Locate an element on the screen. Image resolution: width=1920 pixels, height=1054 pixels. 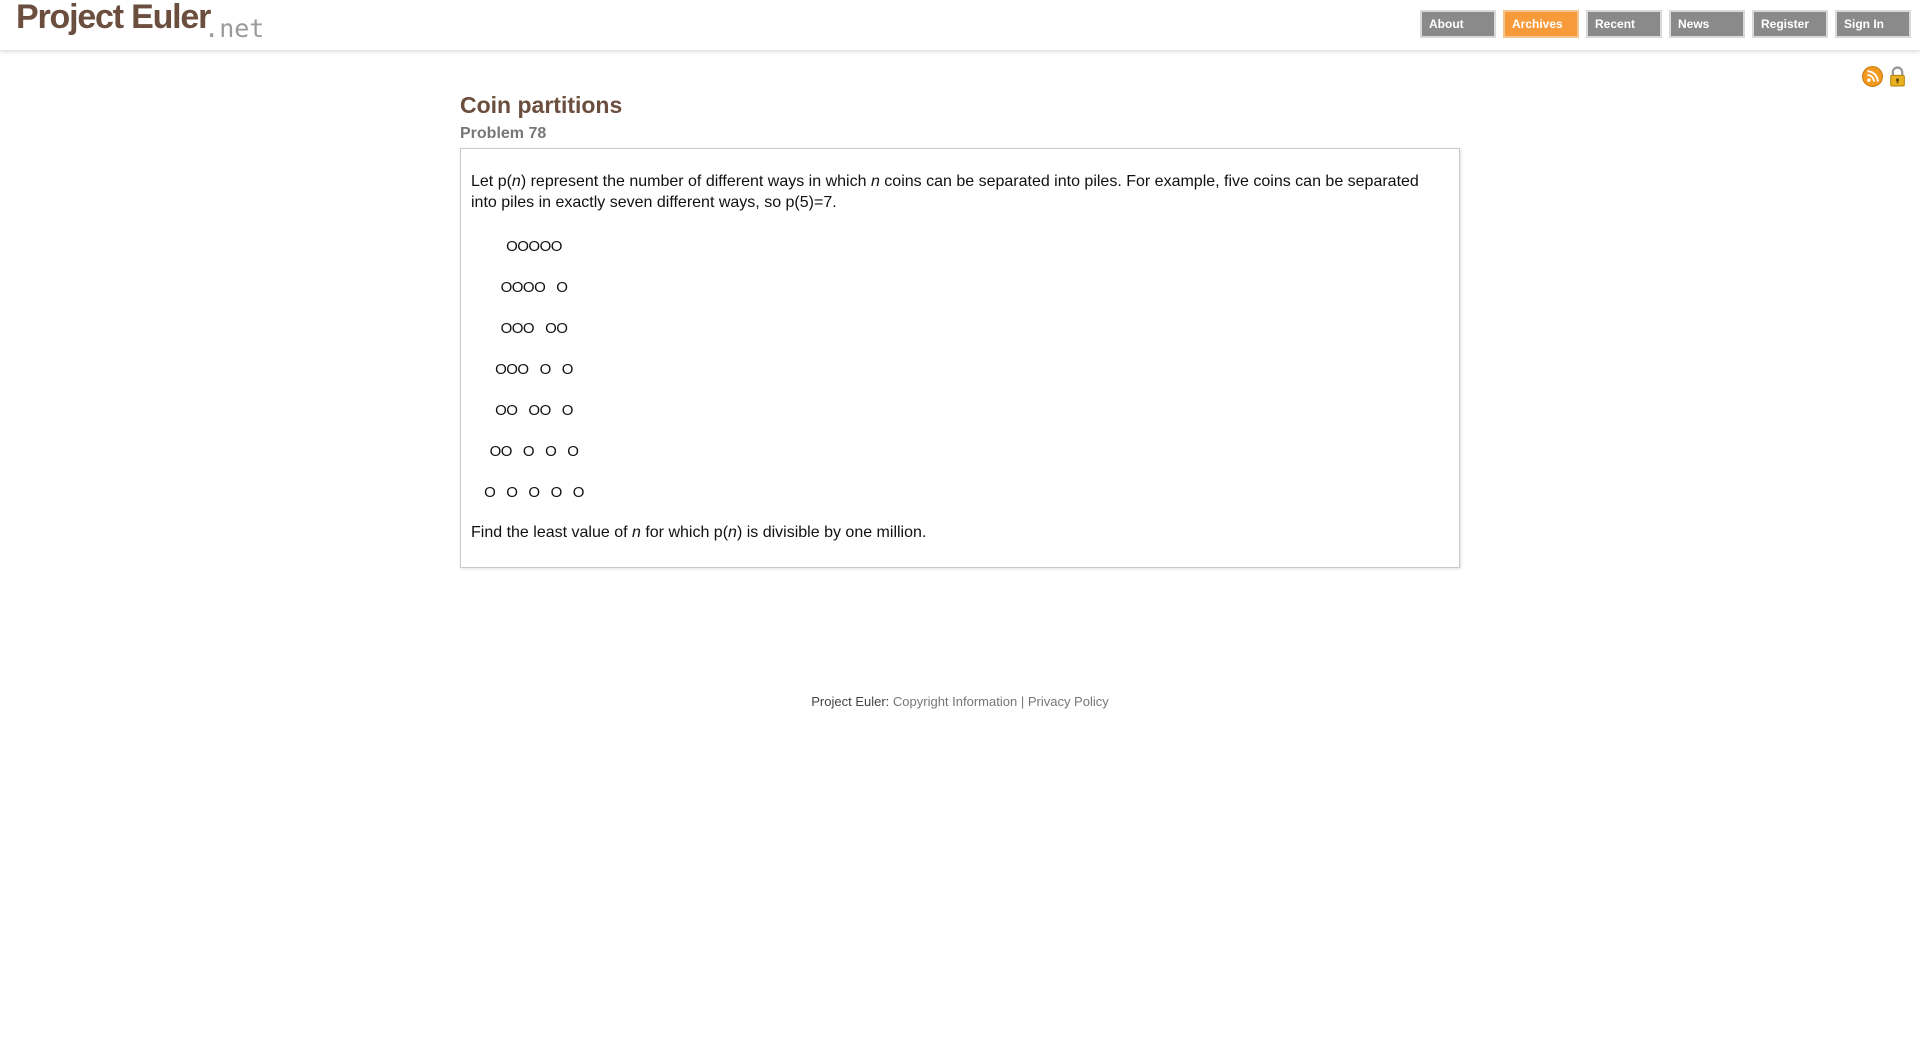
partition-row: O O O O O is located at coordinates (534, 492).